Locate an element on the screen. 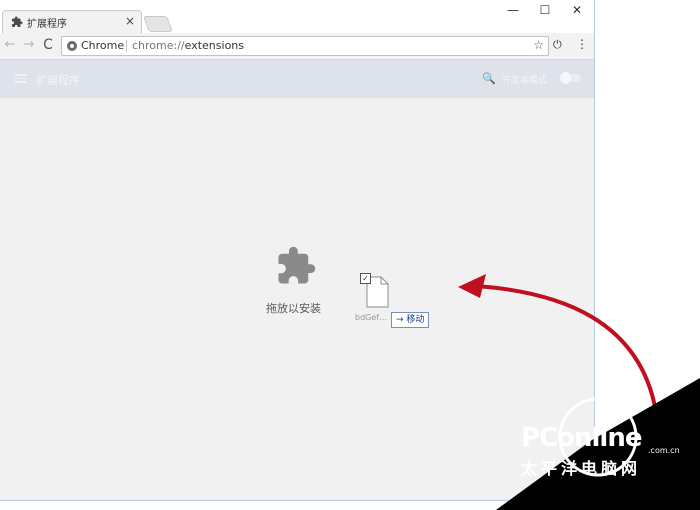 Image resolution: width=700 pixels, height=510 pixels. tab-title: 扩展程序 is located at coordinates (47, 24).